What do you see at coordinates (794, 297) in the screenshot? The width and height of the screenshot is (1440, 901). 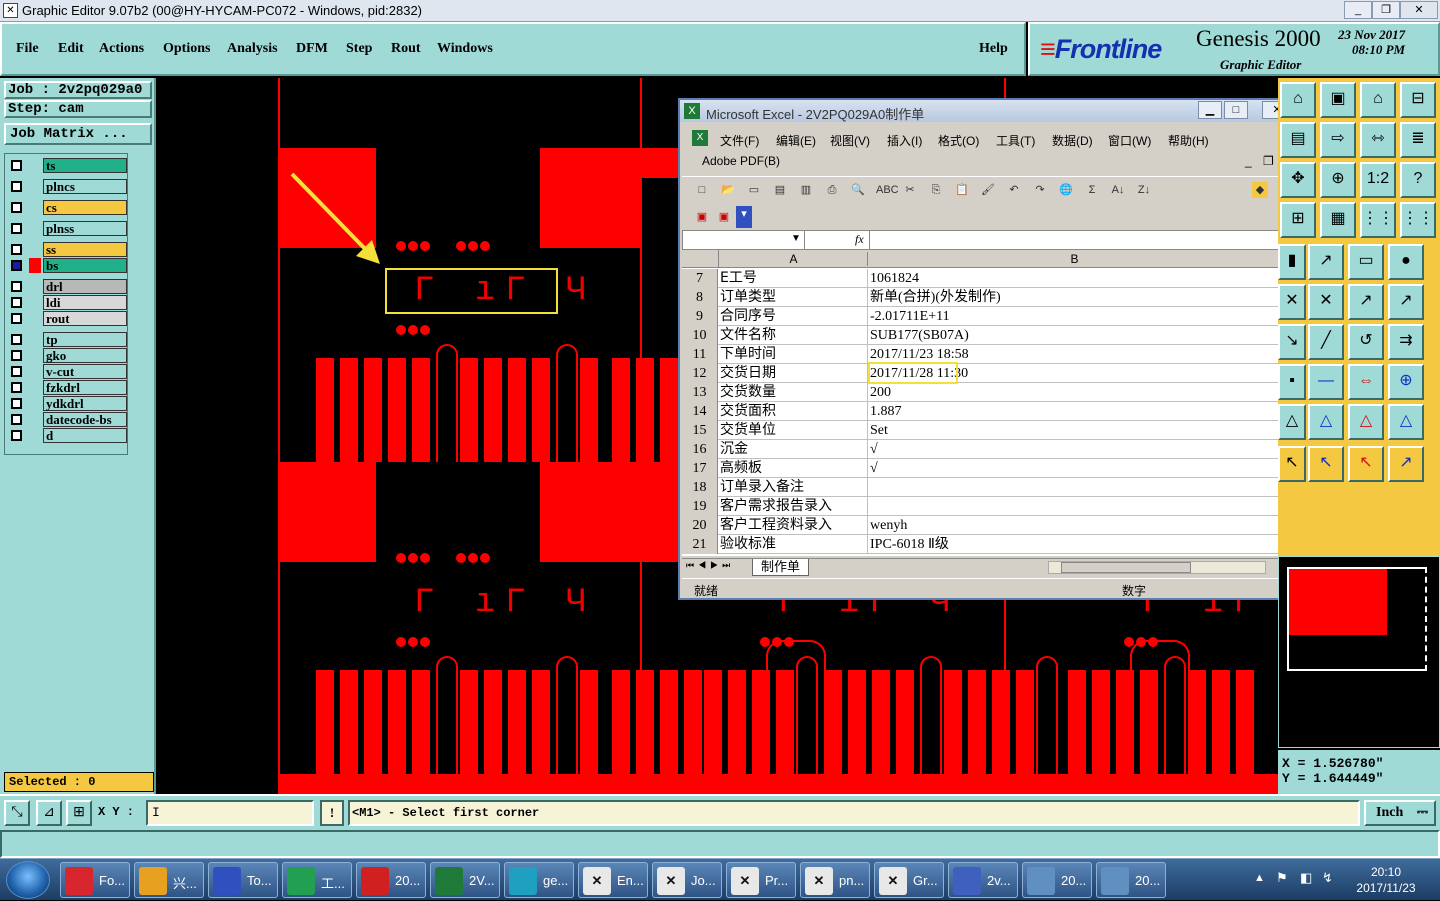 I see `cell-a: 订单类型` at bounding box center [794, 297].